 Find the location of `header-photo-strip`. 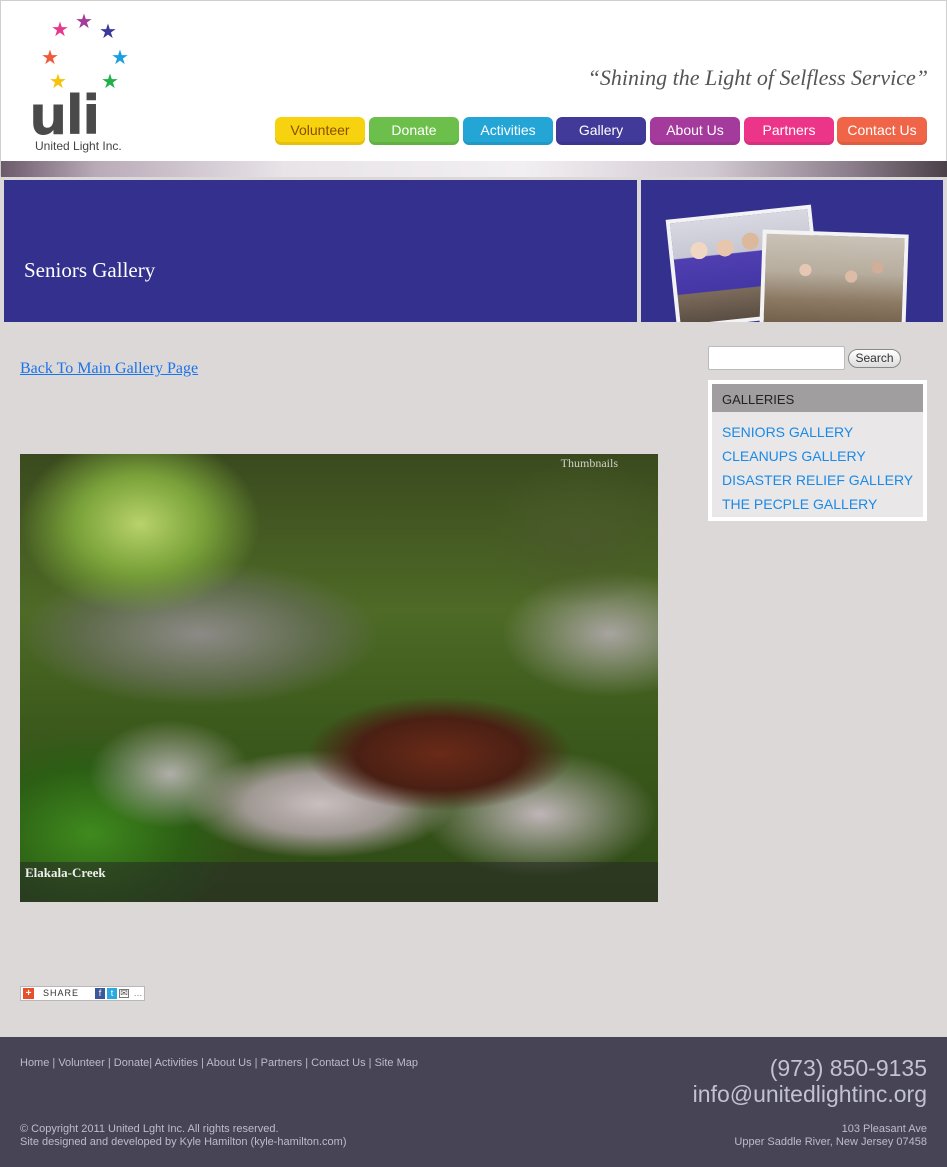

header-photo-strip is located at coordinates (474, 169).